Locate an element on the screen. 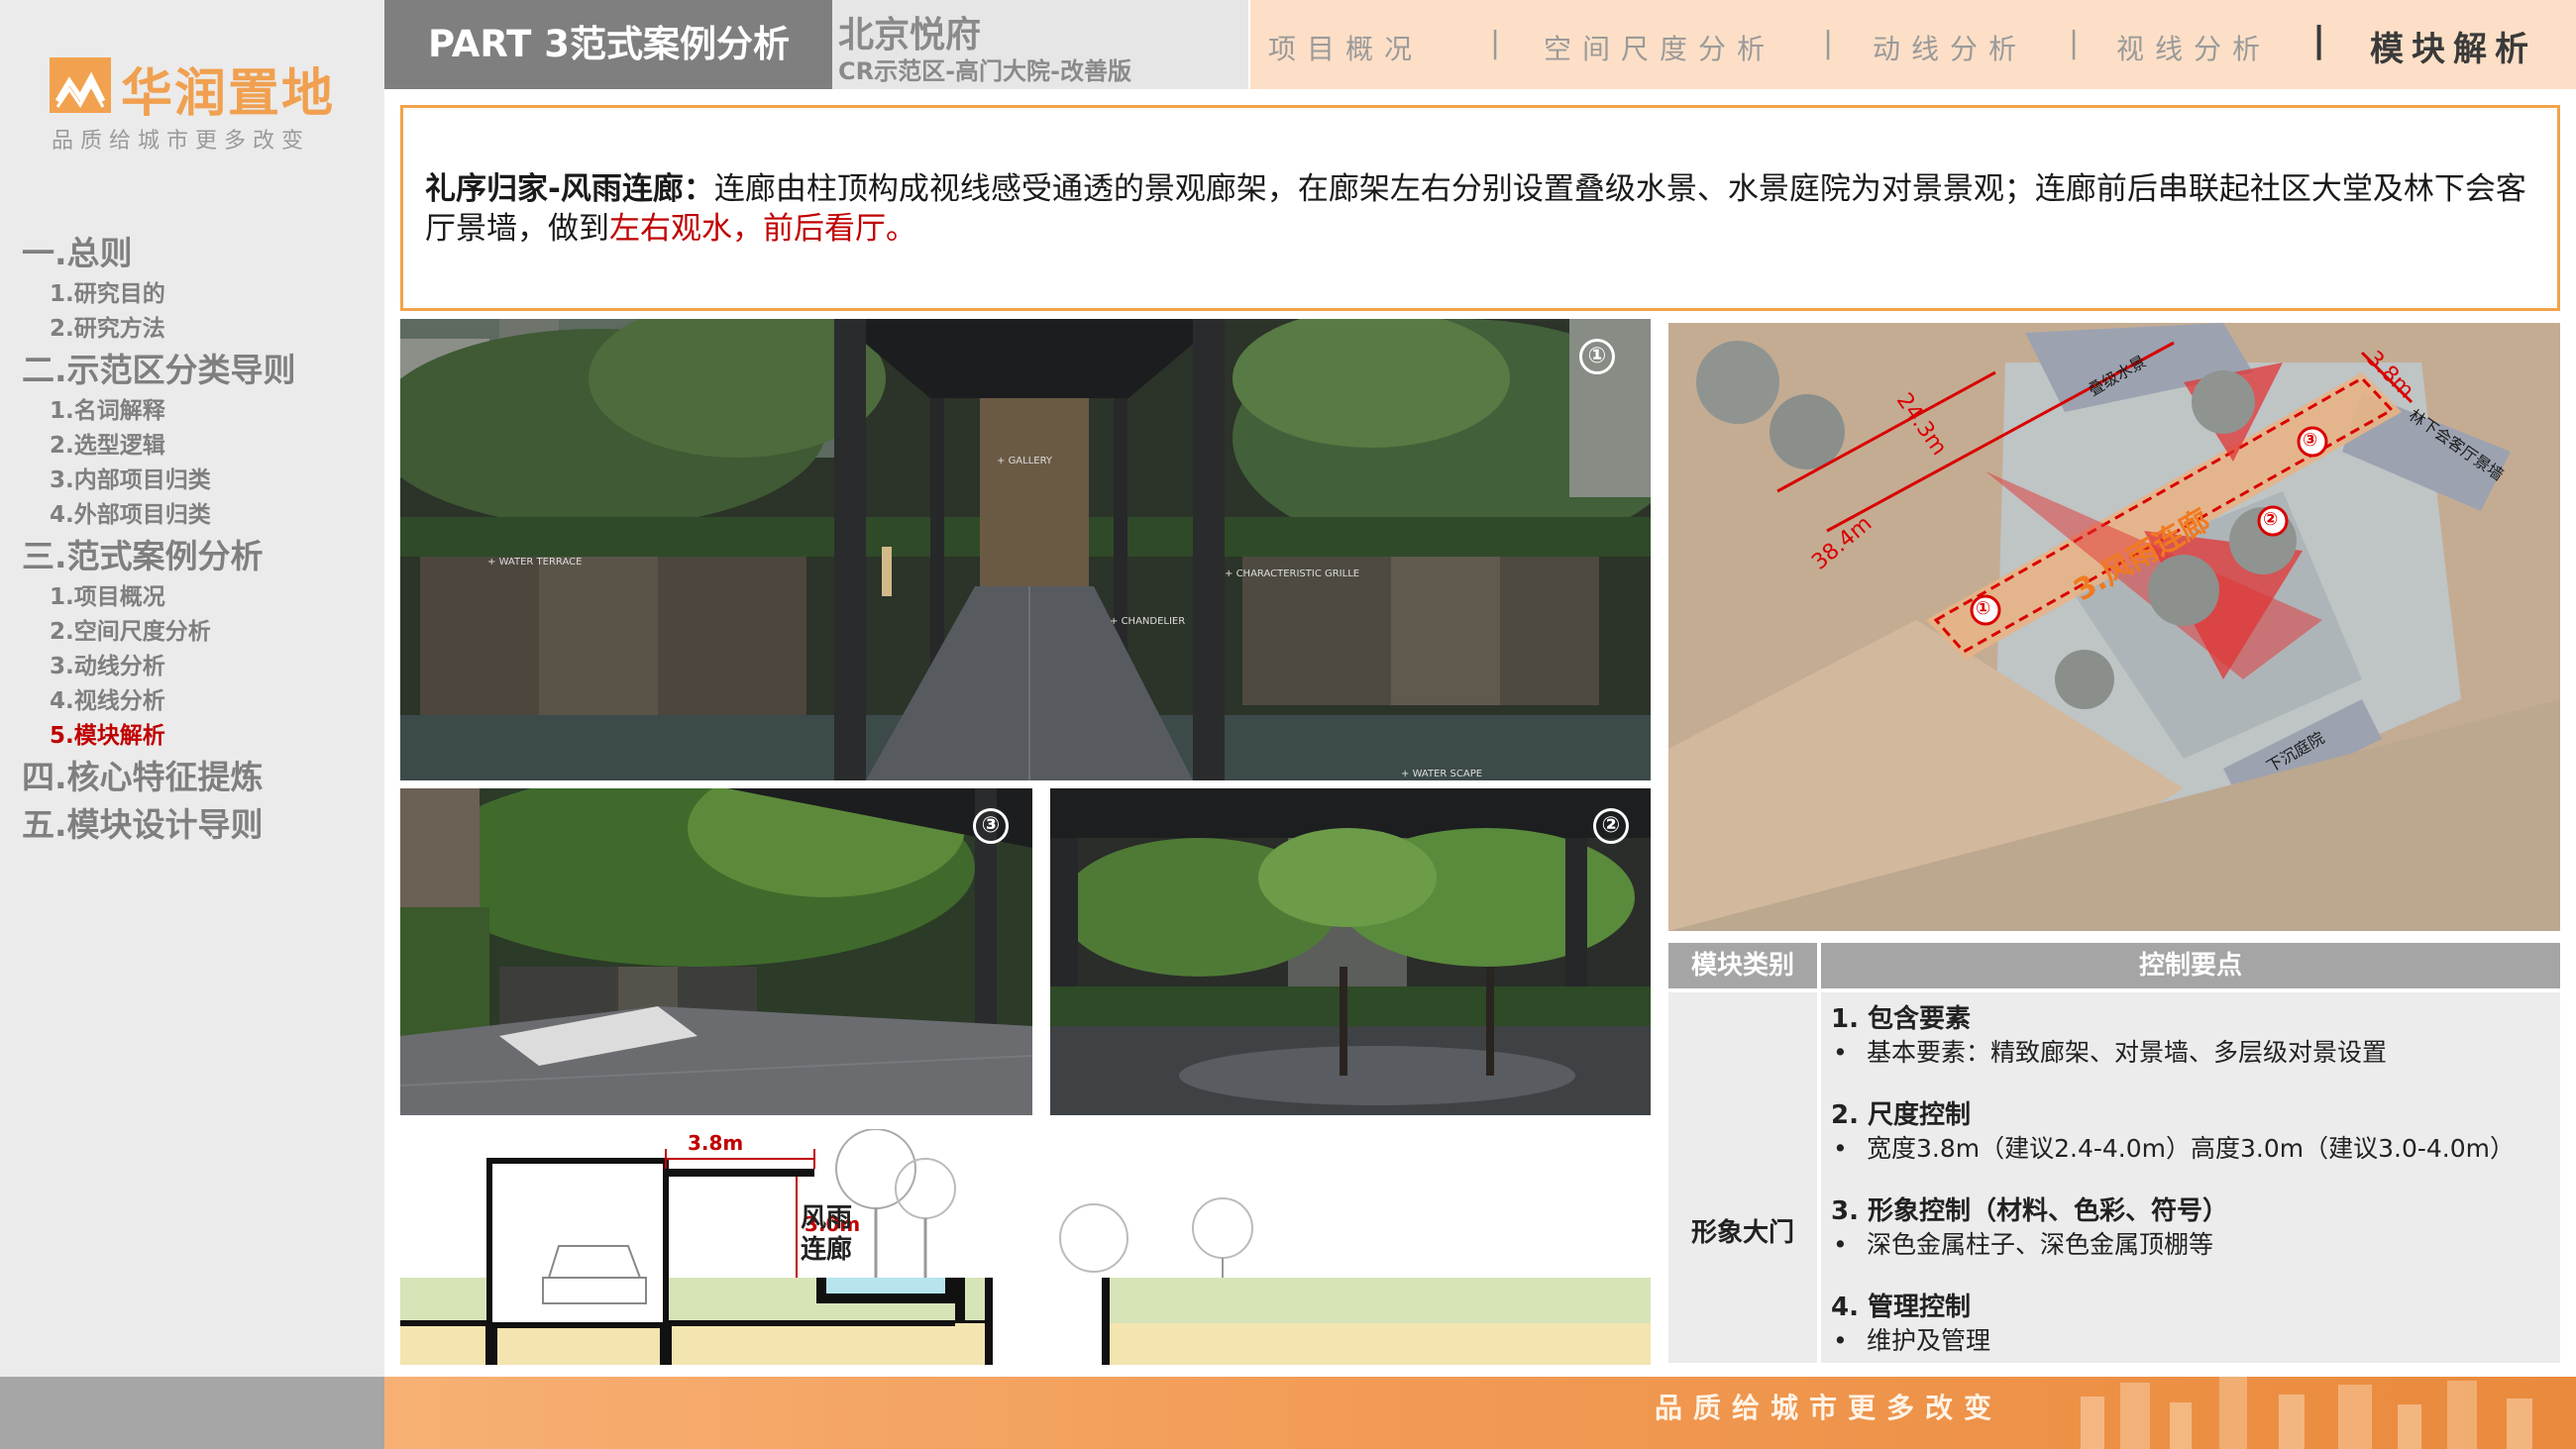 This screenshot has width=2576, height=1449. brand-slogan: 品质给城市更多改变 is located at coordinates (181, 141).